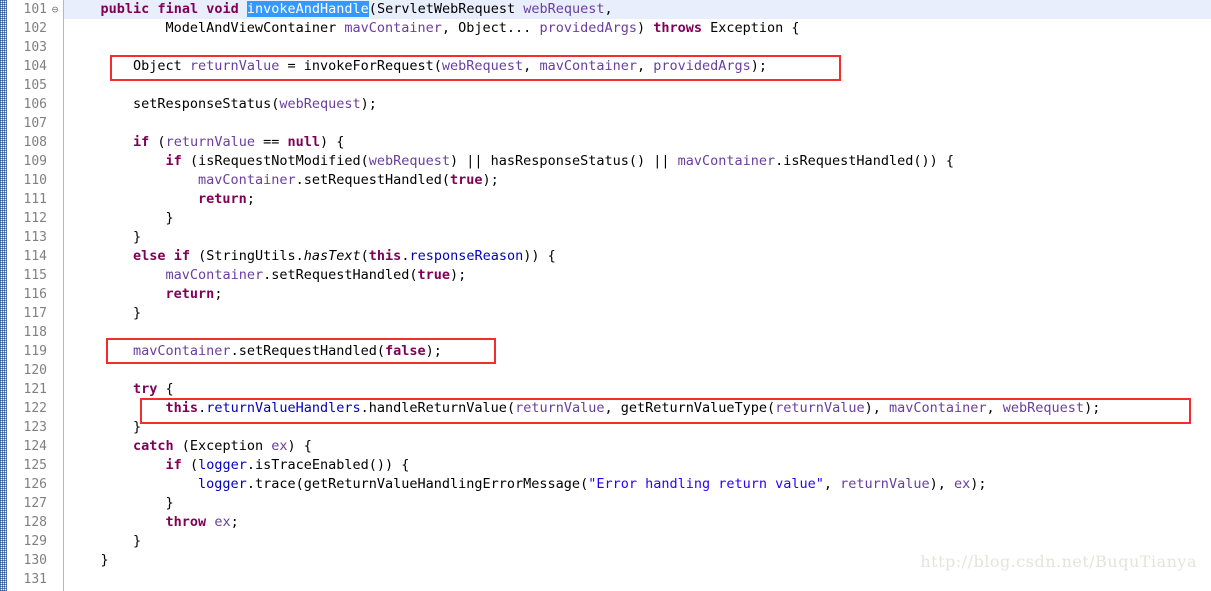  Describe the element at coordinates (35, 370) in the screenshot. I see `line-number-120: 120` at that location.